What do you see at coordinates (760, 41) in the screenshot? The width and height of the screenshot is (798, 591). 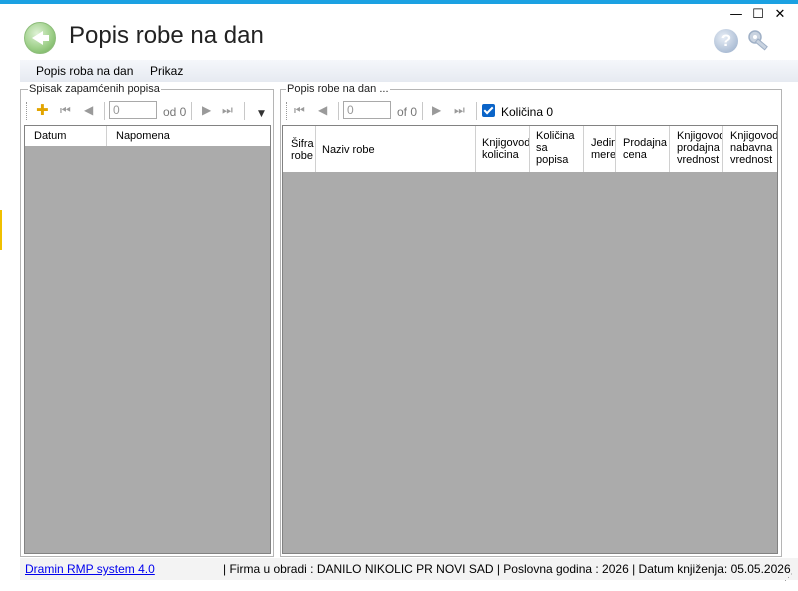 I see `key-icon` at bounding box center [760, 41].